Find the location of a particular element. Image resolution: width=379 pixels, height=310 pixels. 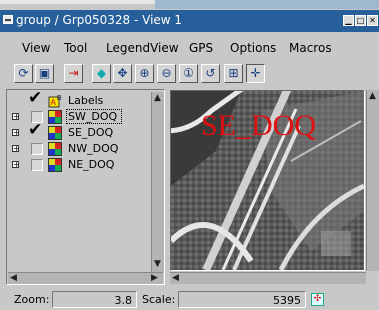

scale-field: 5395 is located at coordinates (242, 299).